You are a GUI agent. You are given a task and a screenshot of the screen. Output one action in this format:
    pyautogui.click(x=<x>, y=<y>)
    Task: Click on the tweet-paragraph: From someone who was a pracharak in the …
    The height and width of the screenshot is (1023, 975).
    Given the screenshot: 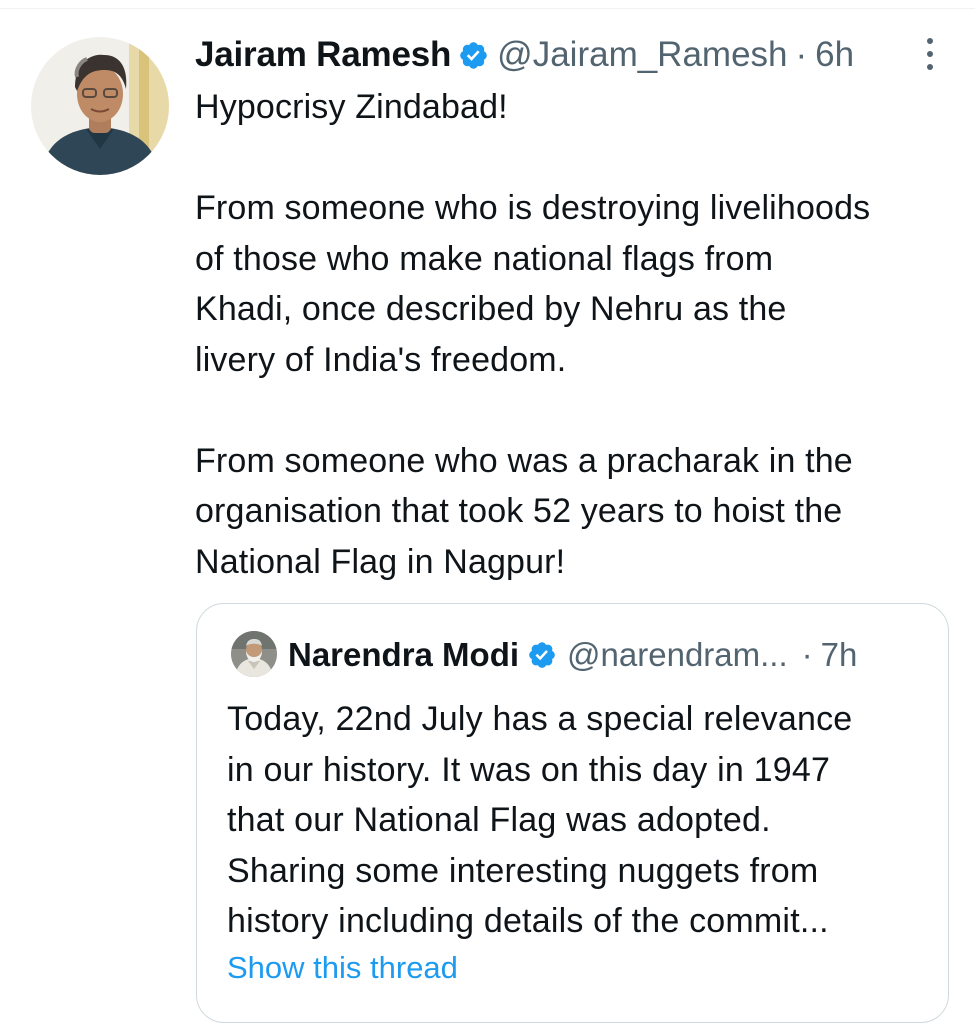 What is the action you would take?
    pyautogui.click(x=524, y=511)
    